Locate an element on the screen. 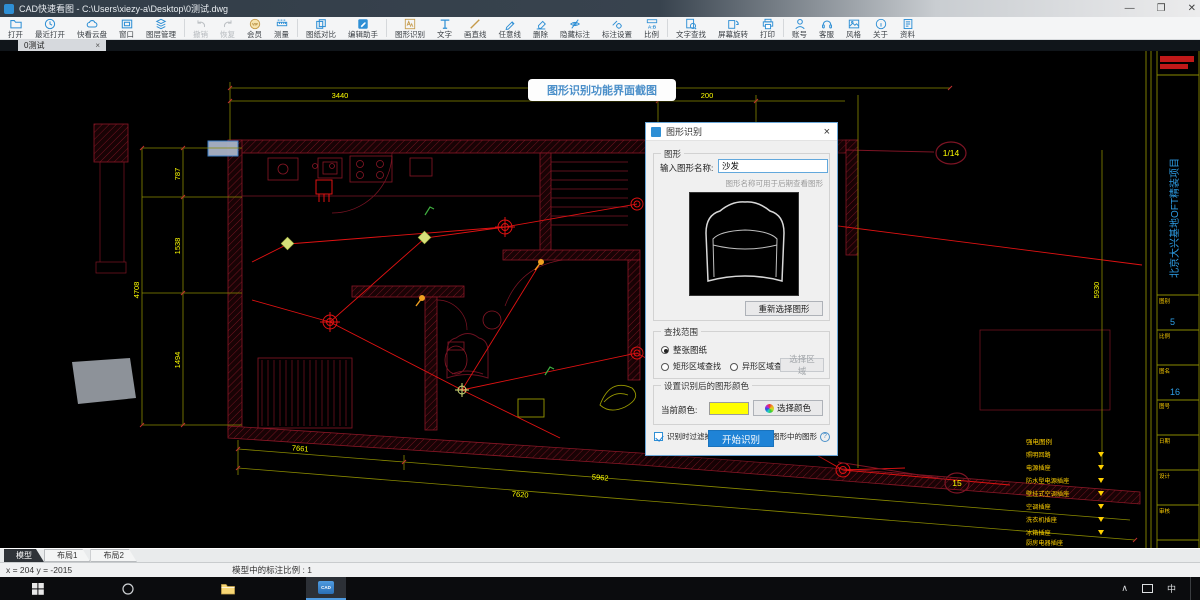 The height and width of the screenshot is (600, 1200). file-explorer-button is located at coordinates (228, 588).